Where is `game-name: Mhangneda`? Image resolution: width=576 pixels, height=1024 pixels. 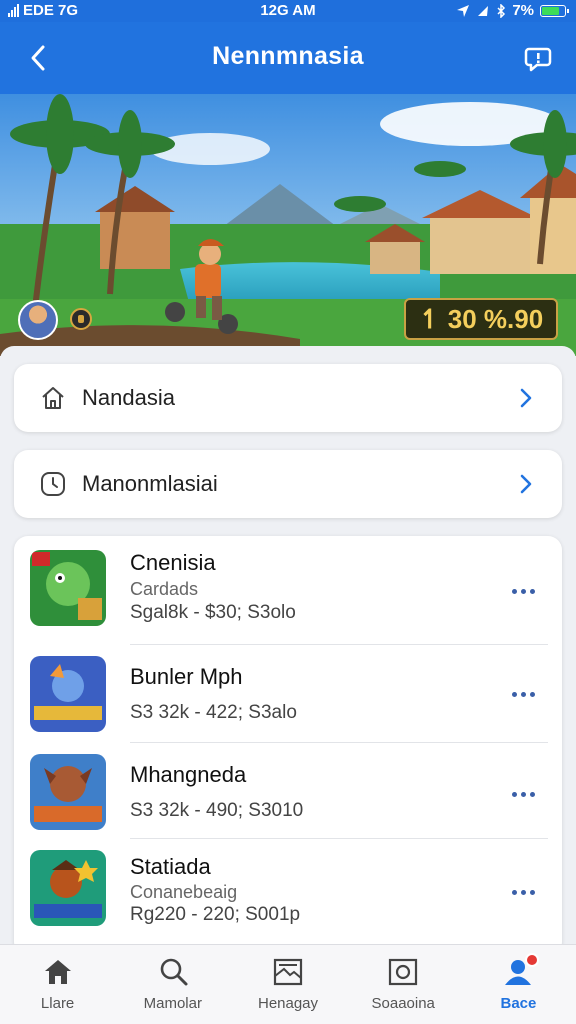
game-name: Mhangneda is located at coordinates (188, 774).